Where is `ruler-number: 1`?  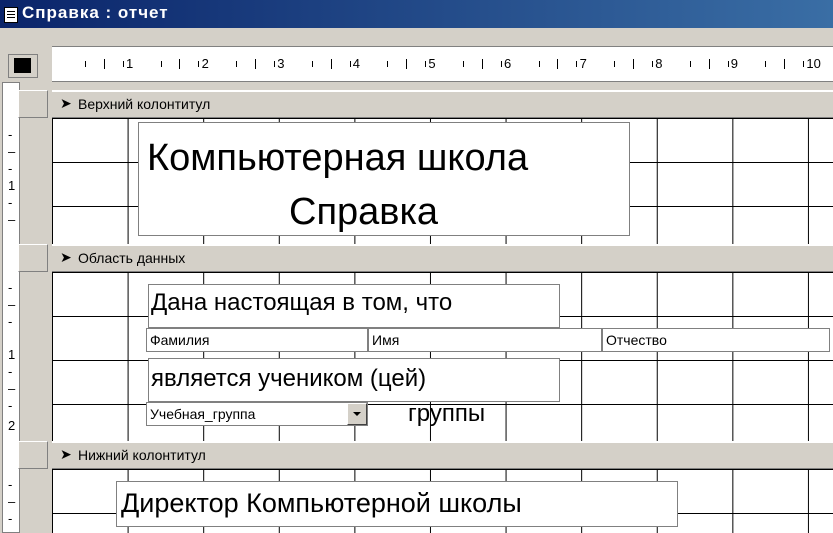 ruler-number: 1 is located at coordinates (130, 63).